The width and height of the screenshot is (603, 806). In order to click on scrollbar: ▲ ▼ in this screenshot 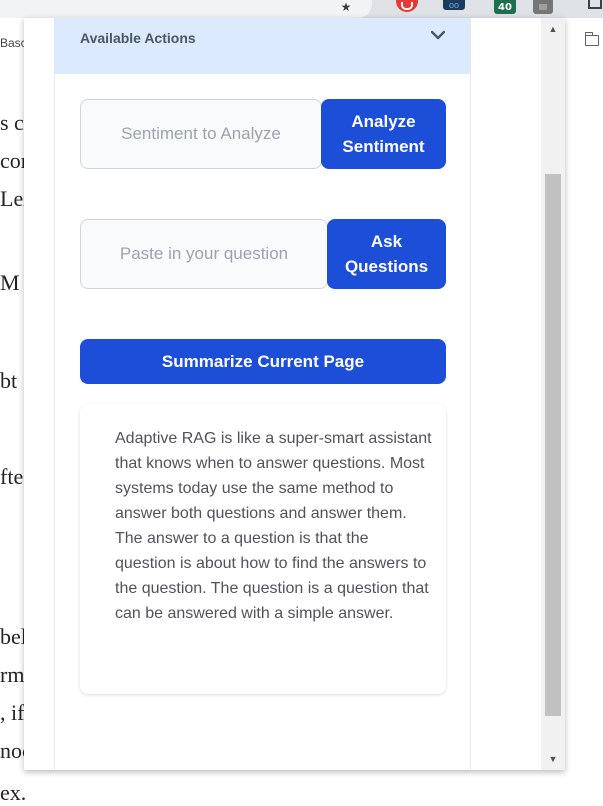, I will do `click(553, 394)`.